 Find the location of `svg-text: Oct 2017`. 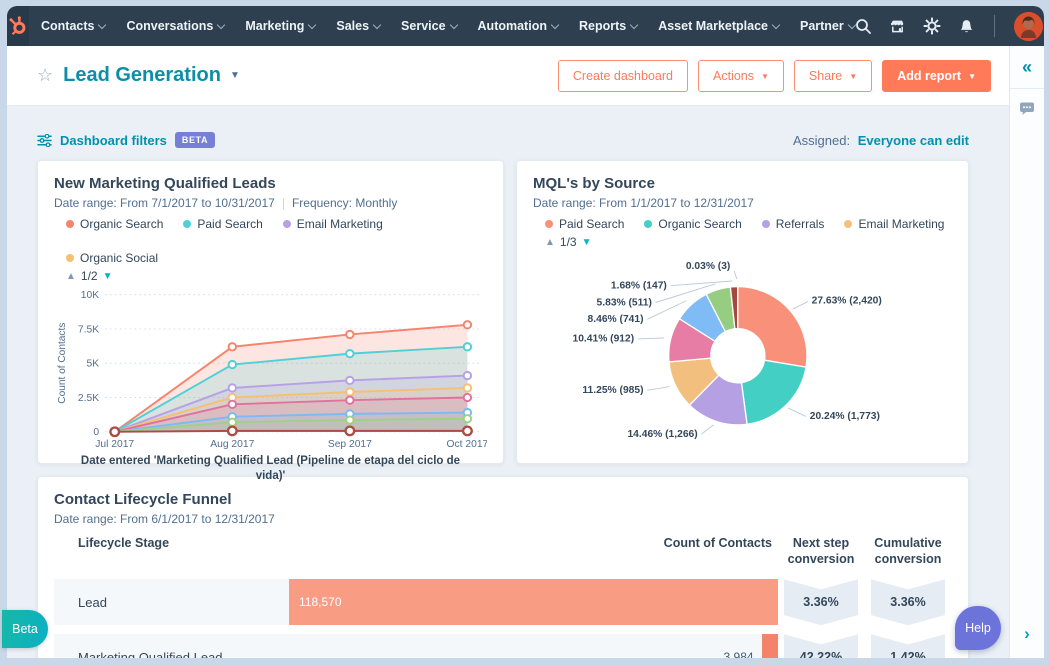

svg-text: Oct 2017 is located at coordinates (467, 444).